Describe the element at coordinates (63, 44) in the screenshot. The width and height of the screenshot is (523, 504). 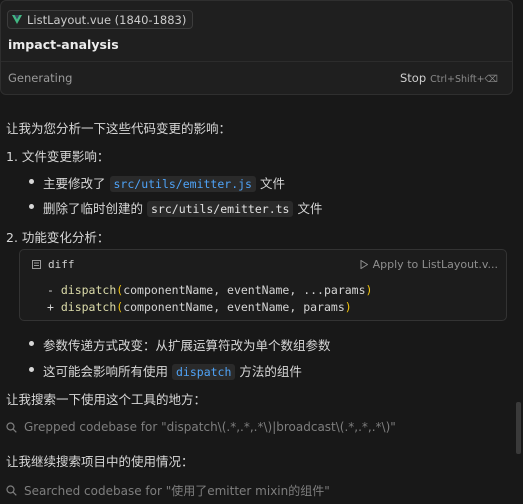
I see `conversation-title: impact-analysis` at that location.